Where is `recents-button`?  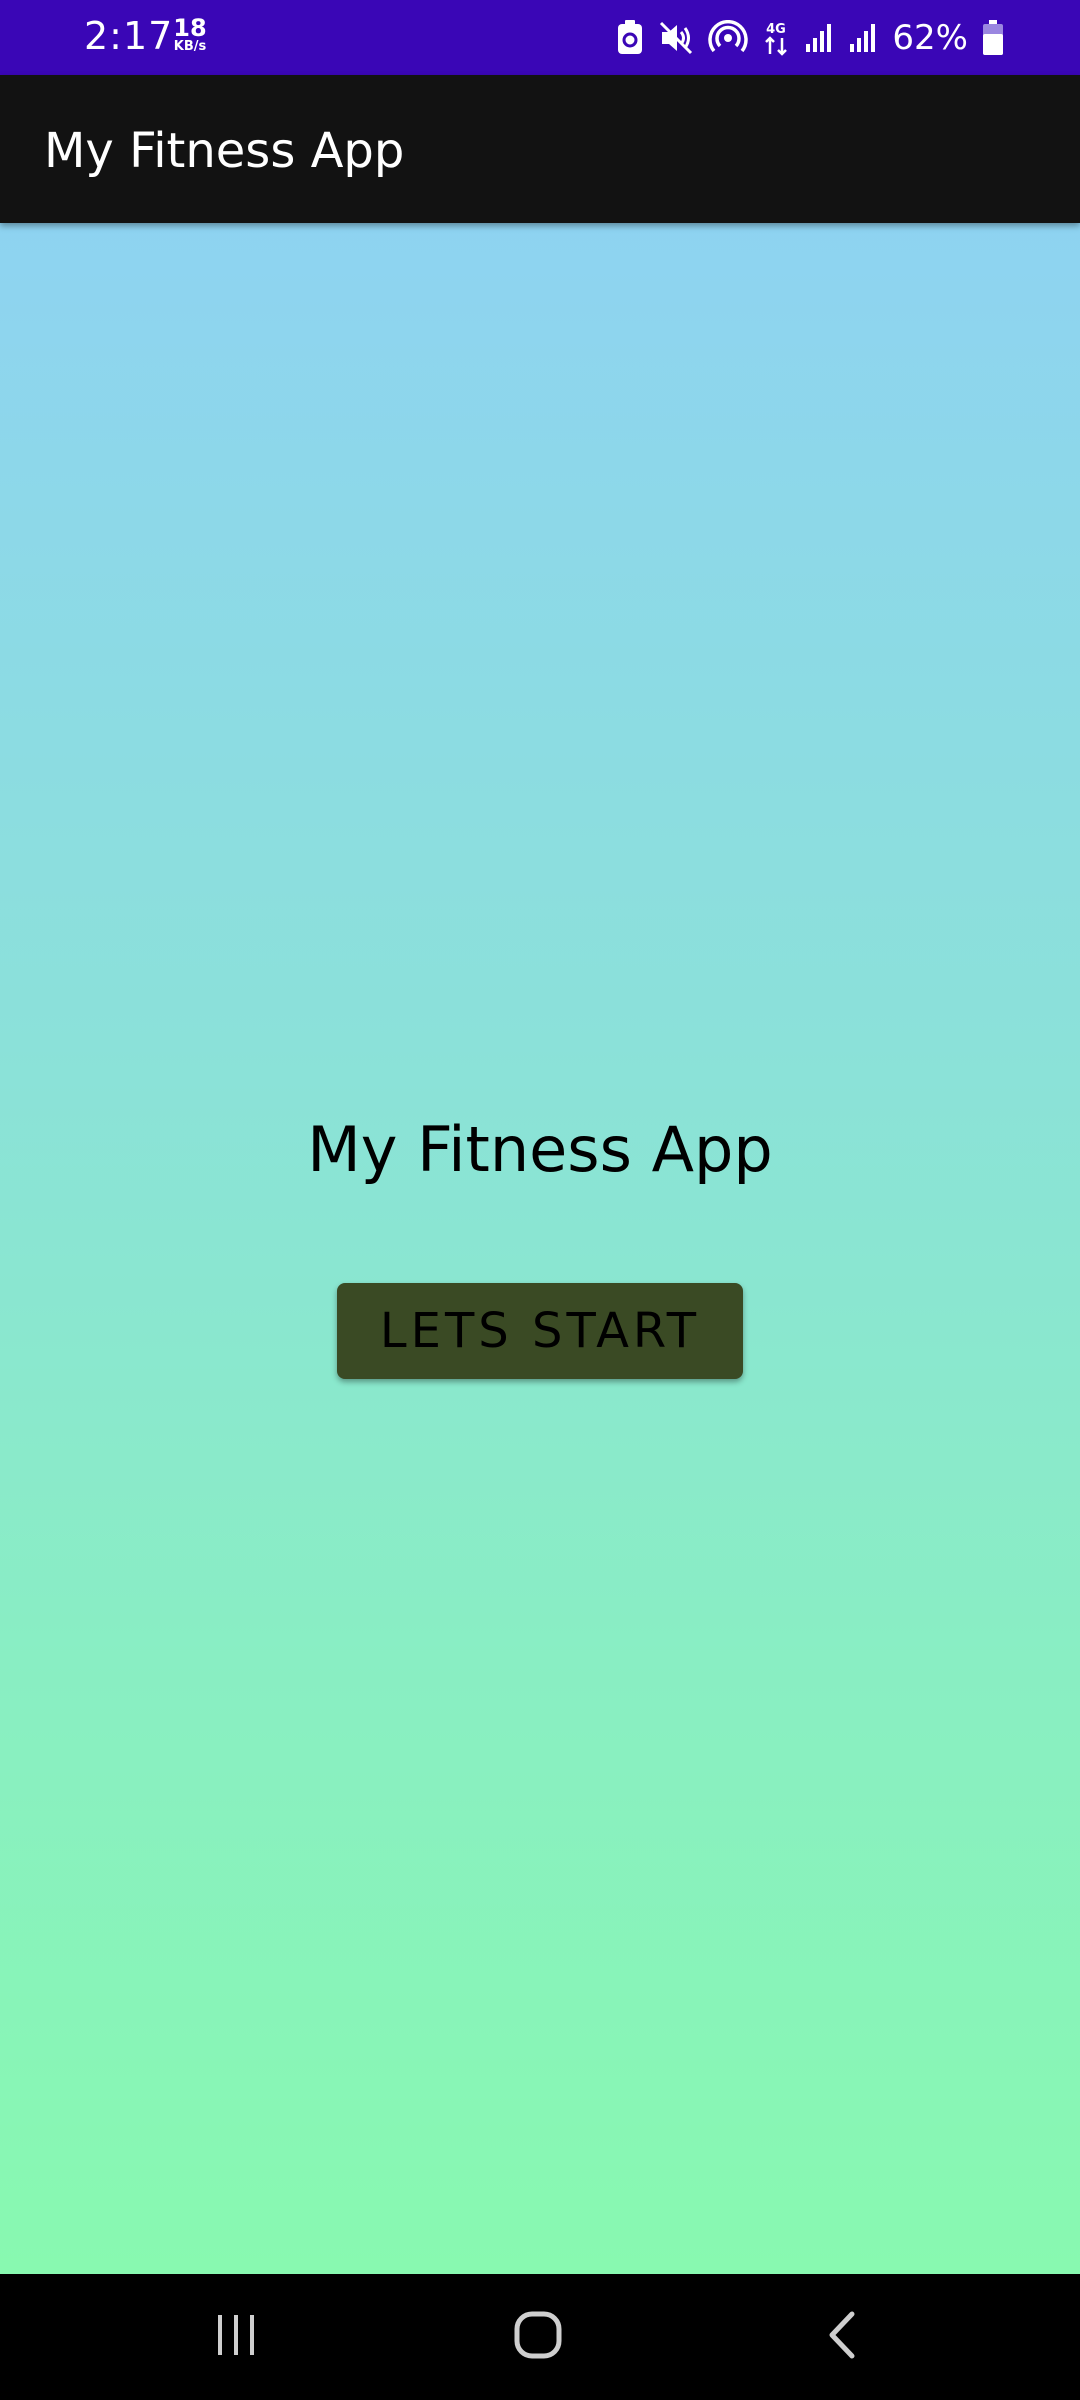 recents-button is located at coordinates (236, 2337).